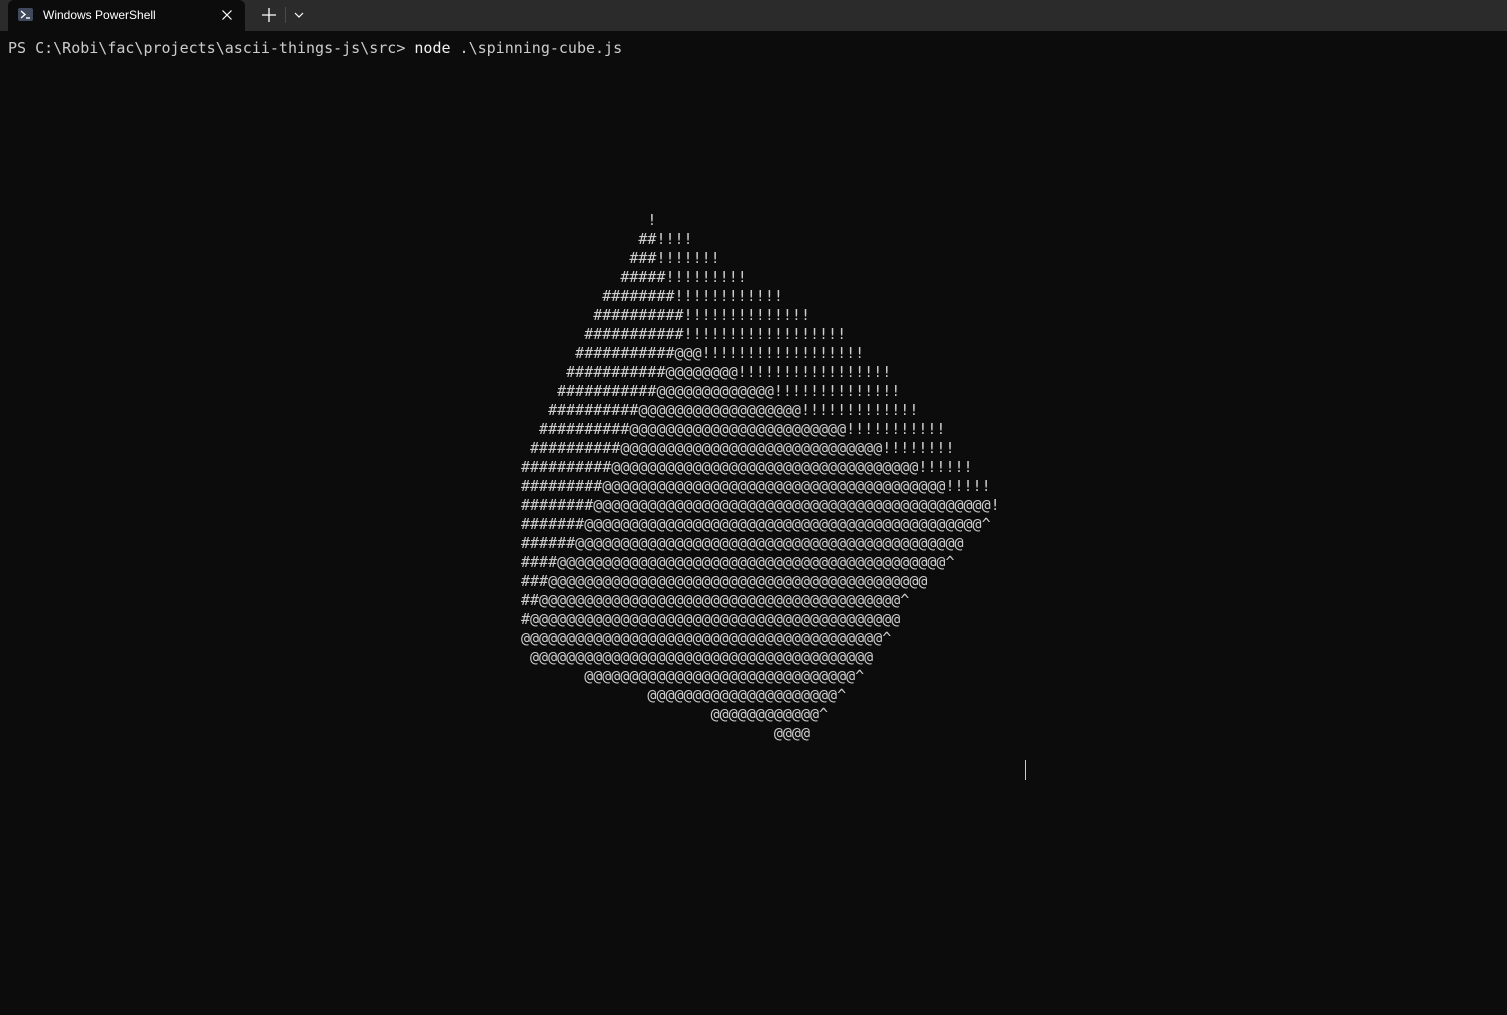 The width and height of the screenshot is (1507, 1015). I want to click on ascii-art-line: ##########!!!!!!!!!!!!!!, so click(665, 315).